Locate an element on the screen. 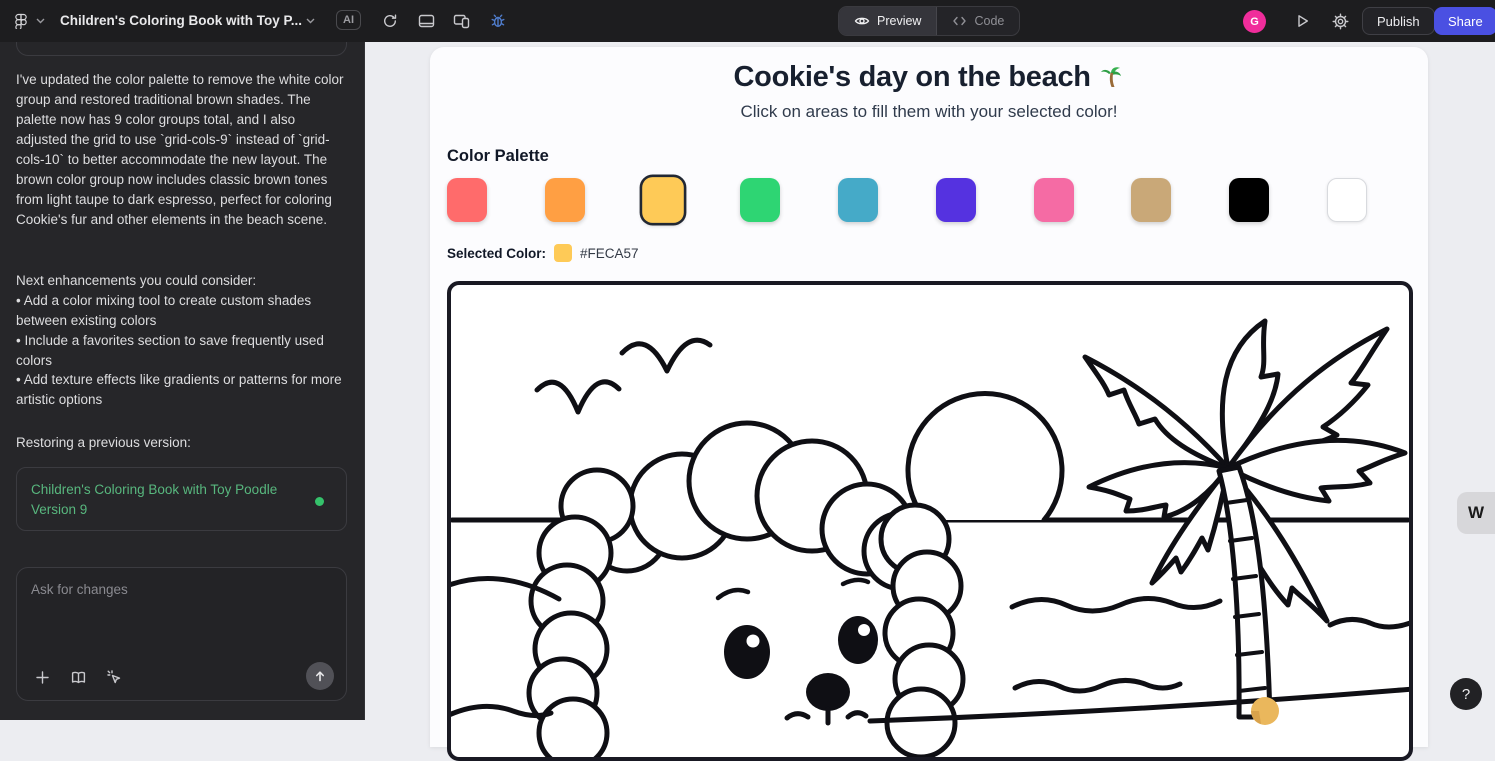 This screenshot has height=761, width=1495. add-attachment-icon is located at coordinates (42, 677).